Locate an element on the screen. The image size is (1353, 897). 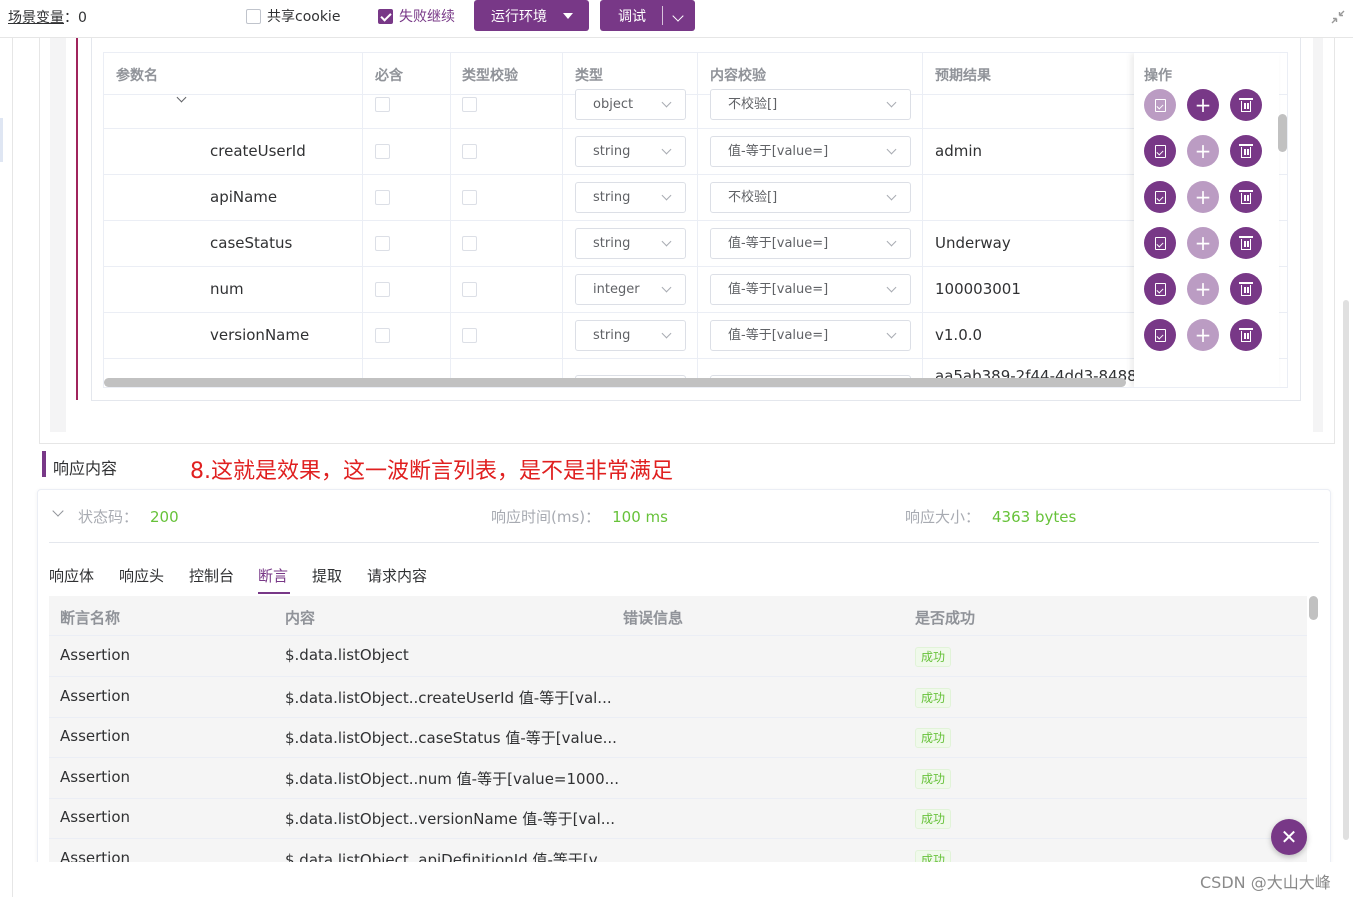
tab-response-headers: 响应头 is located at coordinates (141, 575).